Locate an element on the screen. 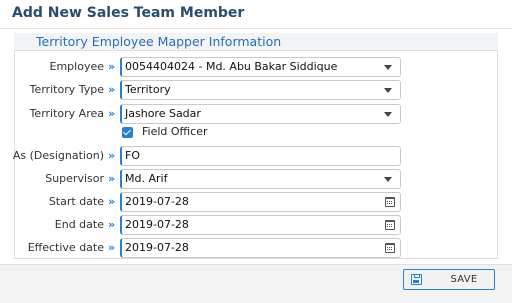  start-date-value: 2019-07-28 is located at coordinates (157, 201).